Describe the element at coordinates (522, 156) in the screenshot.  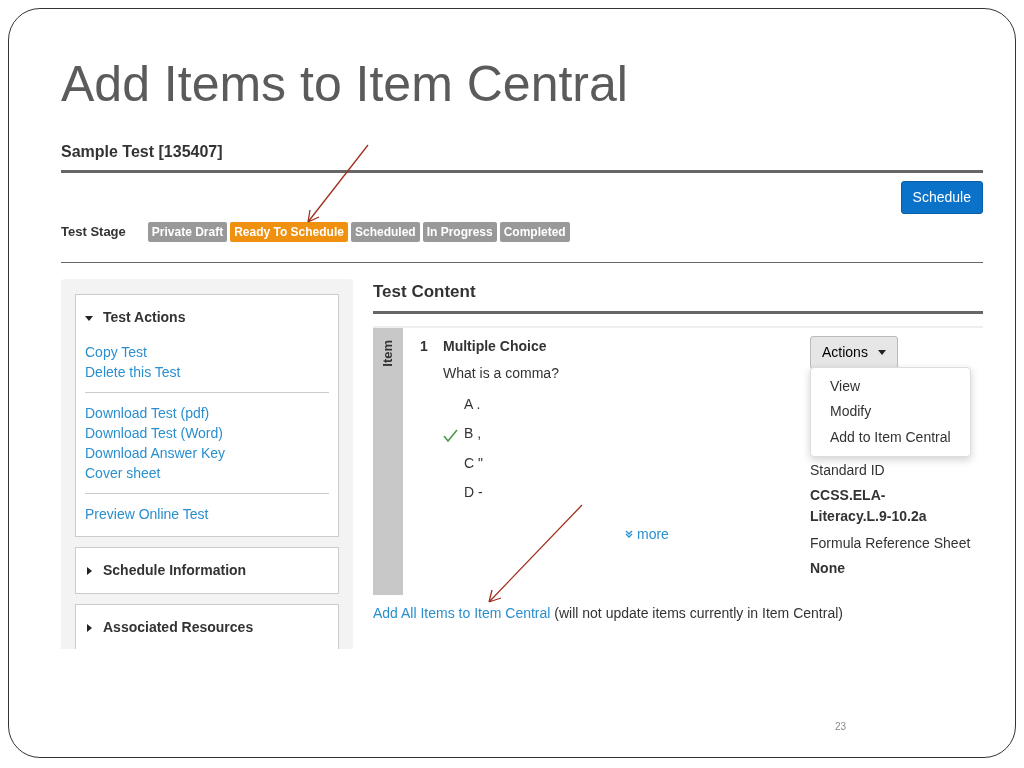
I see `test-title: Sample Test [135407]` at that location.